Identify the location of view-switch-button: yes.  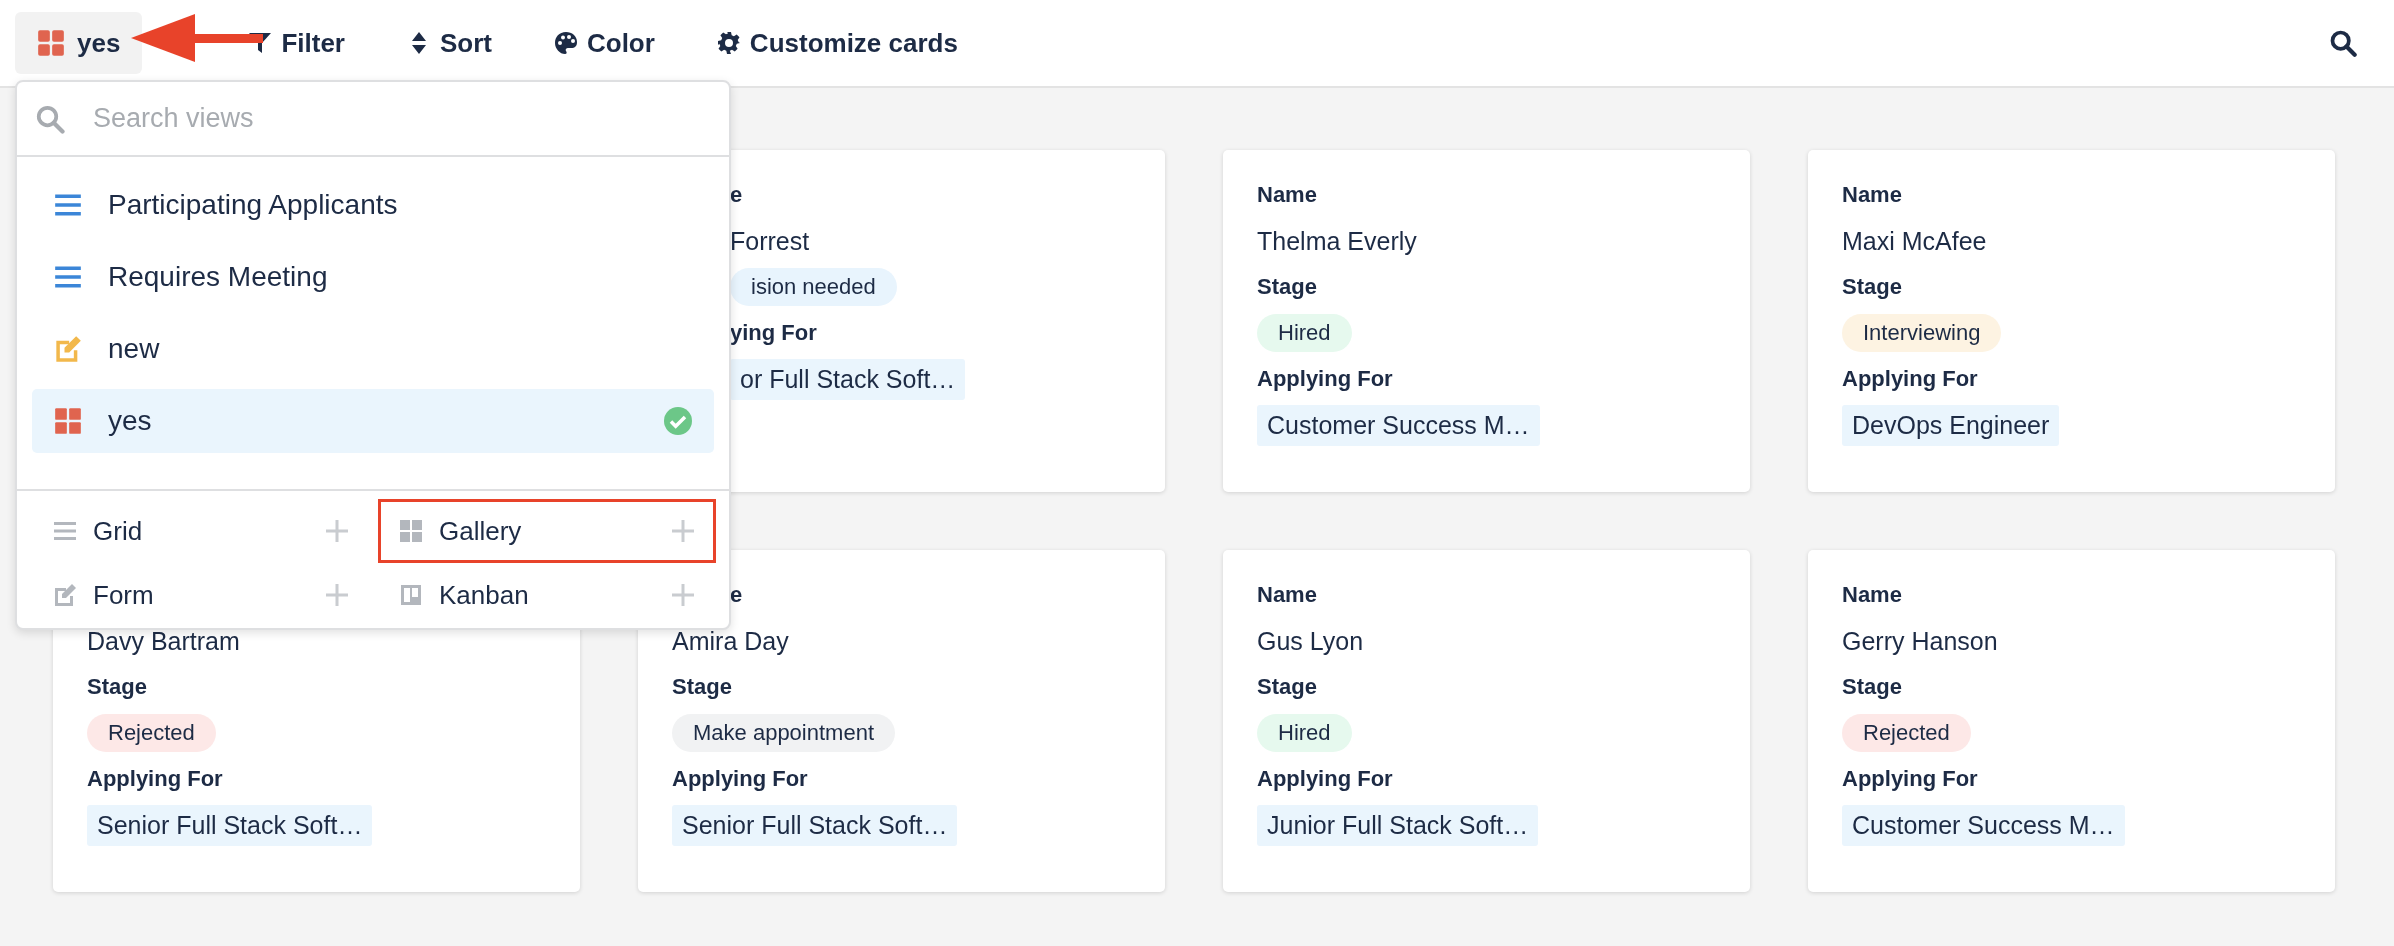
(79, 43).